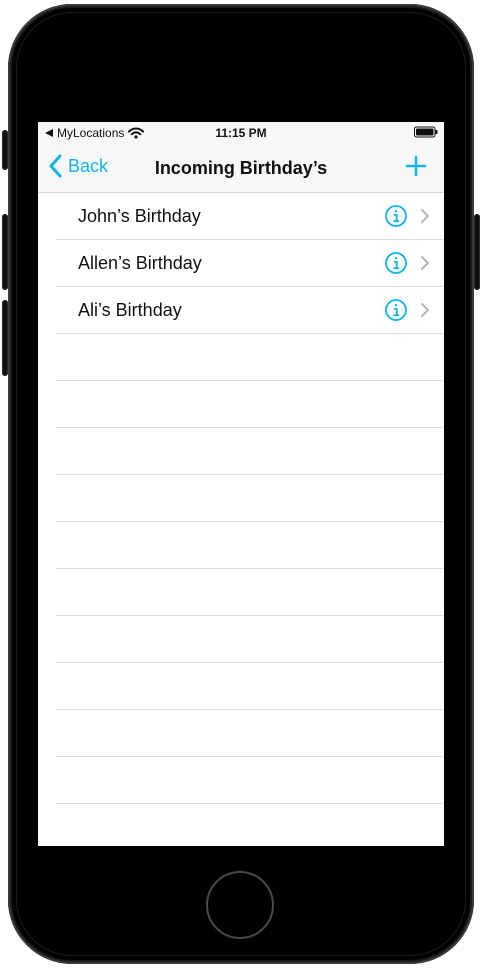 Image resolution: width=481 pixels, height=969 pixels. What do you see at coordinates (5, 252) in the screenshot?
I see `volume-up-button` at bounding box center [5, 252].